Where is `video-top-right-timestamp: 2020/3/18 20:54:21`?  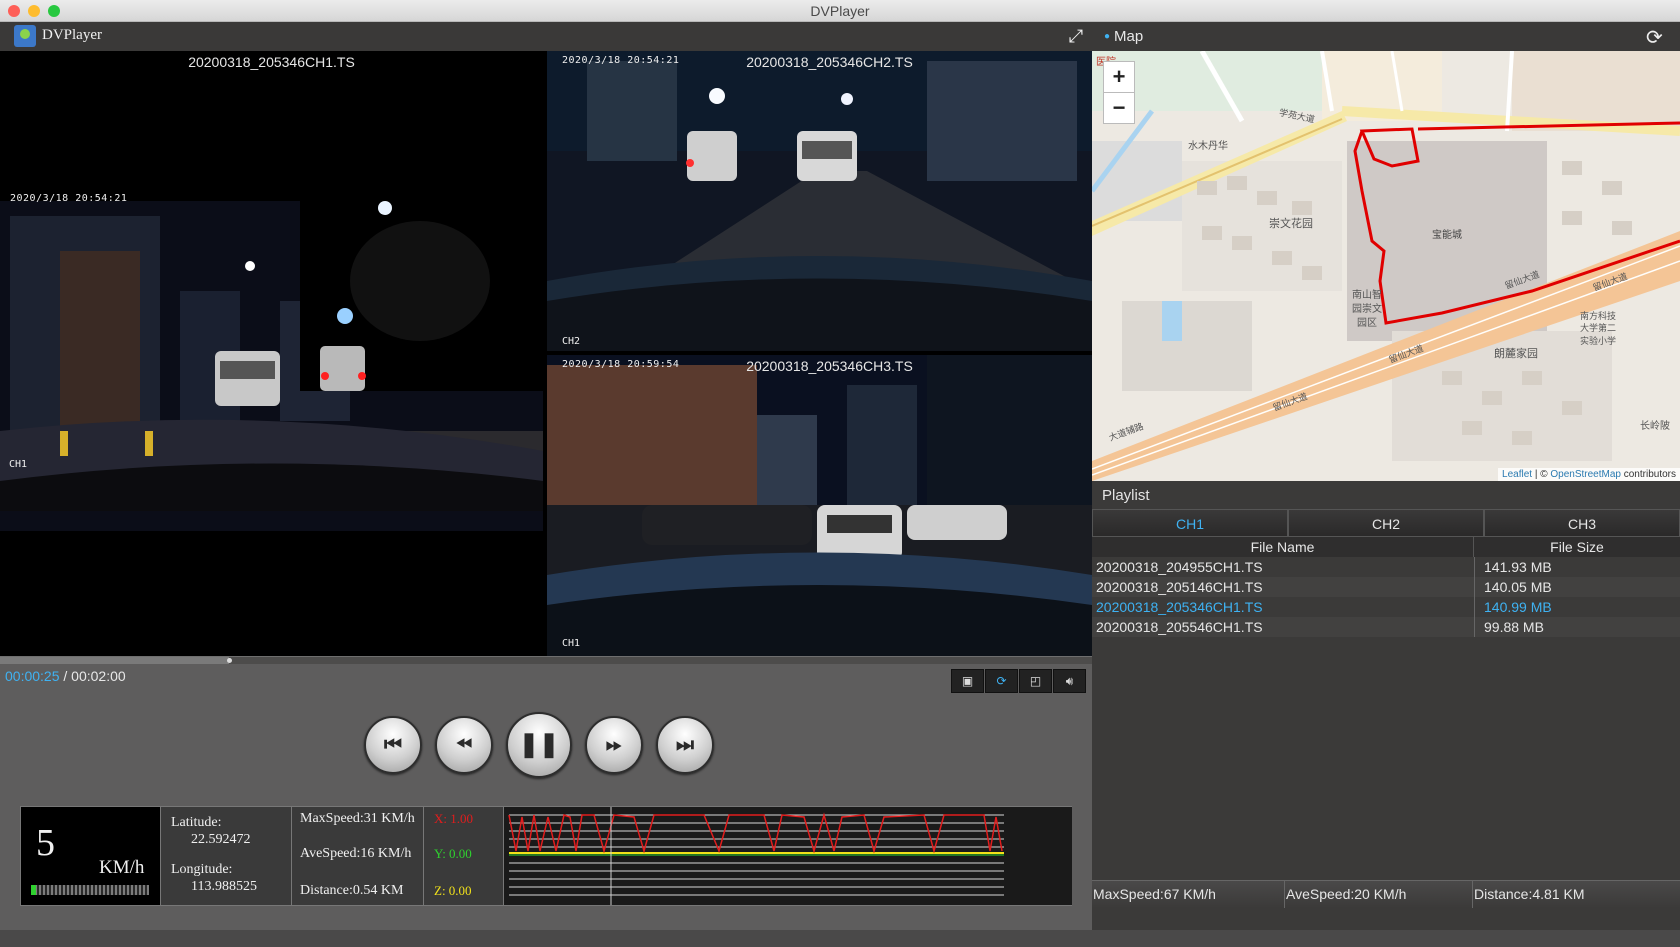 video-top-right-timestamp: 2020/3/18 20:54:21 is located at coordinates (621, 60).